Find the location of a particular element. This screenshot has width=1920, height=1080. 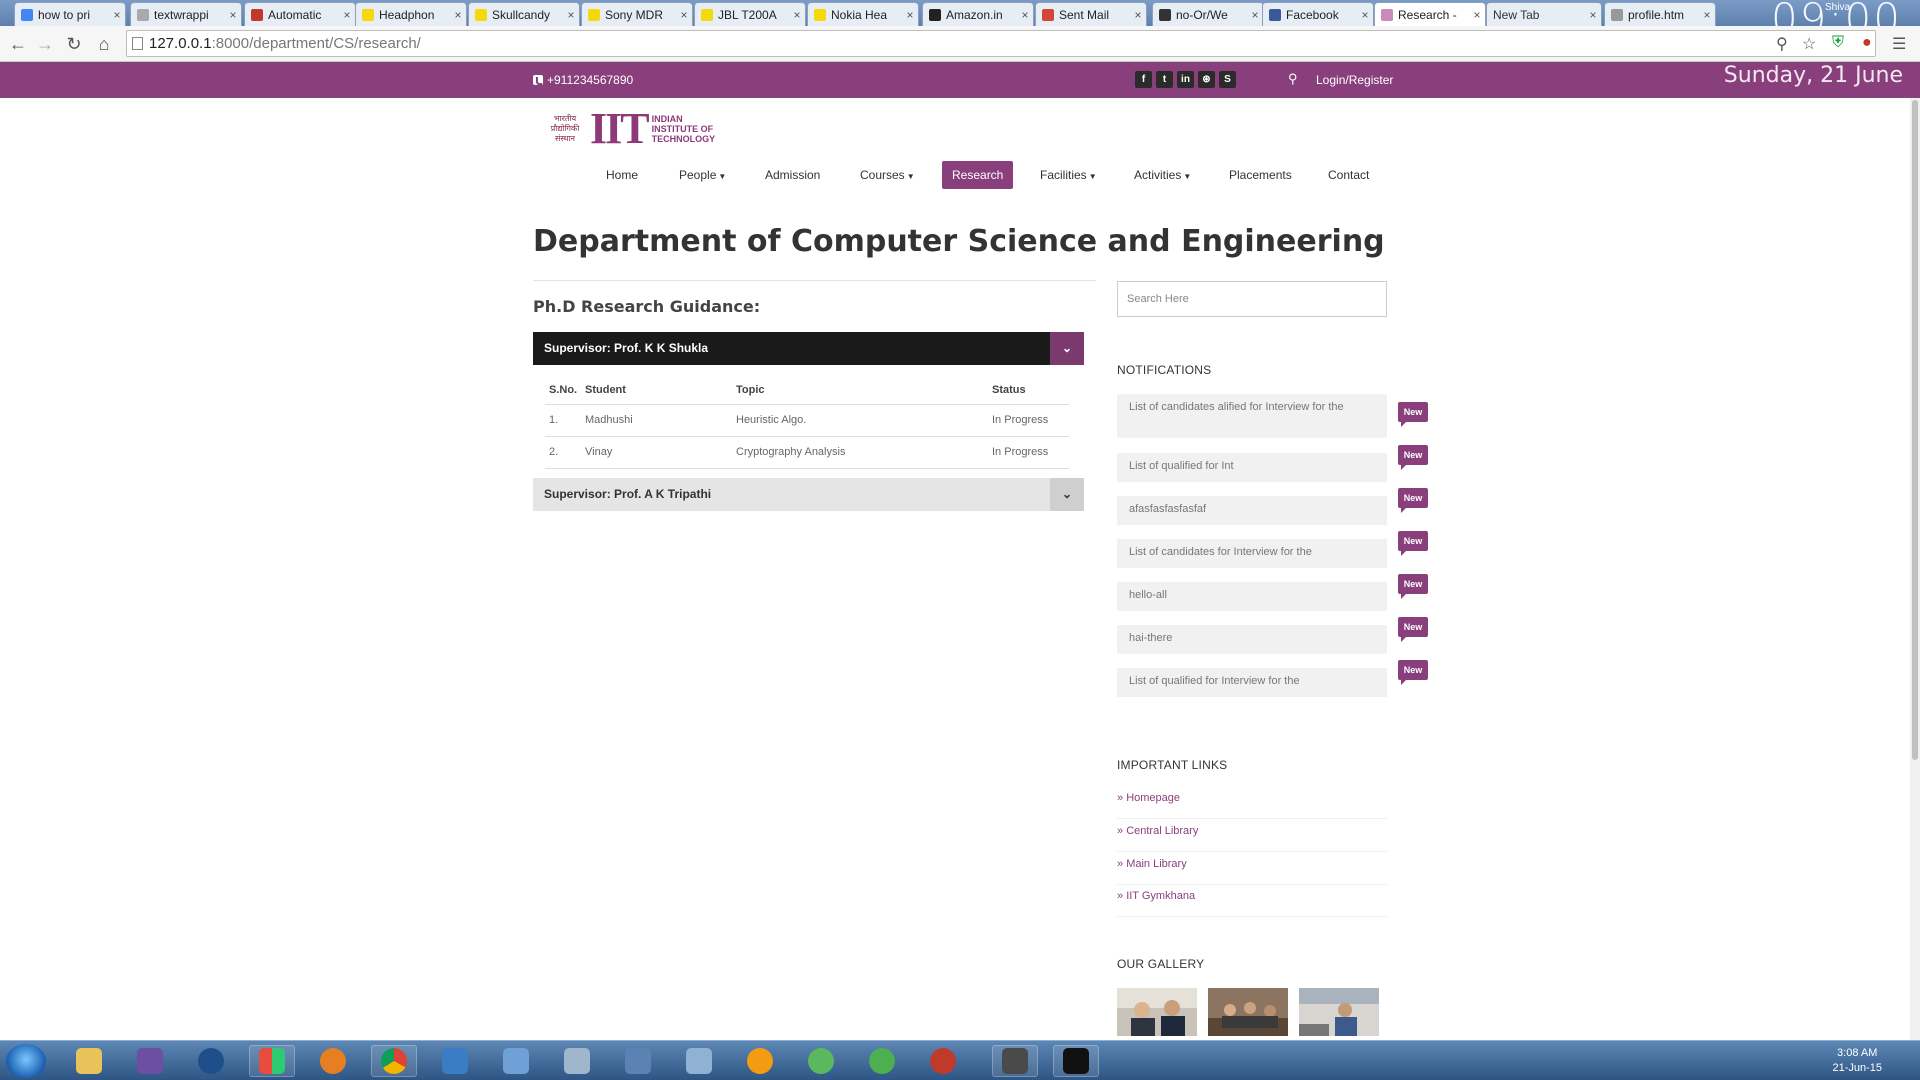

browser-tab: JBL T200A × is located at coordinates (750, 14).